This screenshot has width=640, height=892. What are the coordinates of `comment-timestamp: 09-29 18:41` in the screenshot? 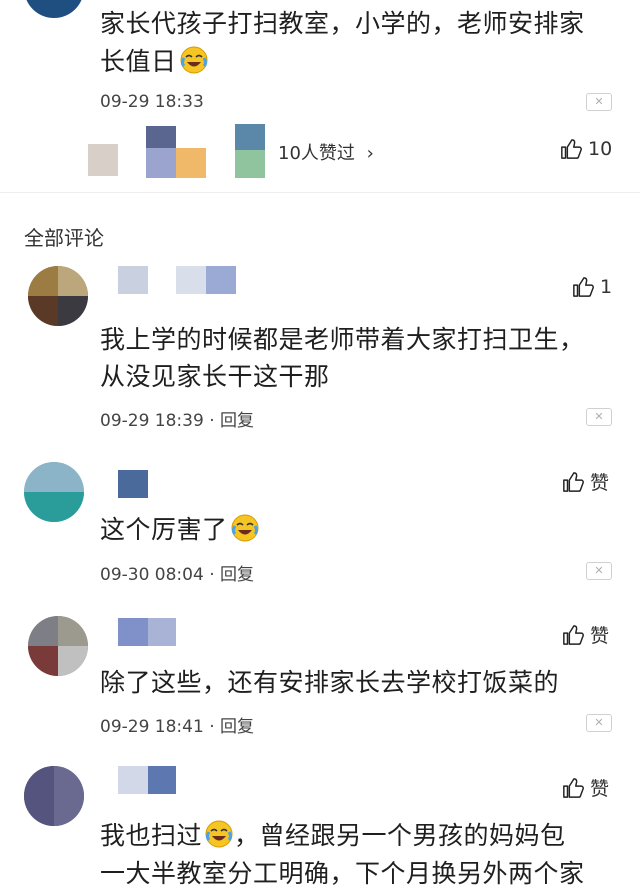 It's located at (152, 727).